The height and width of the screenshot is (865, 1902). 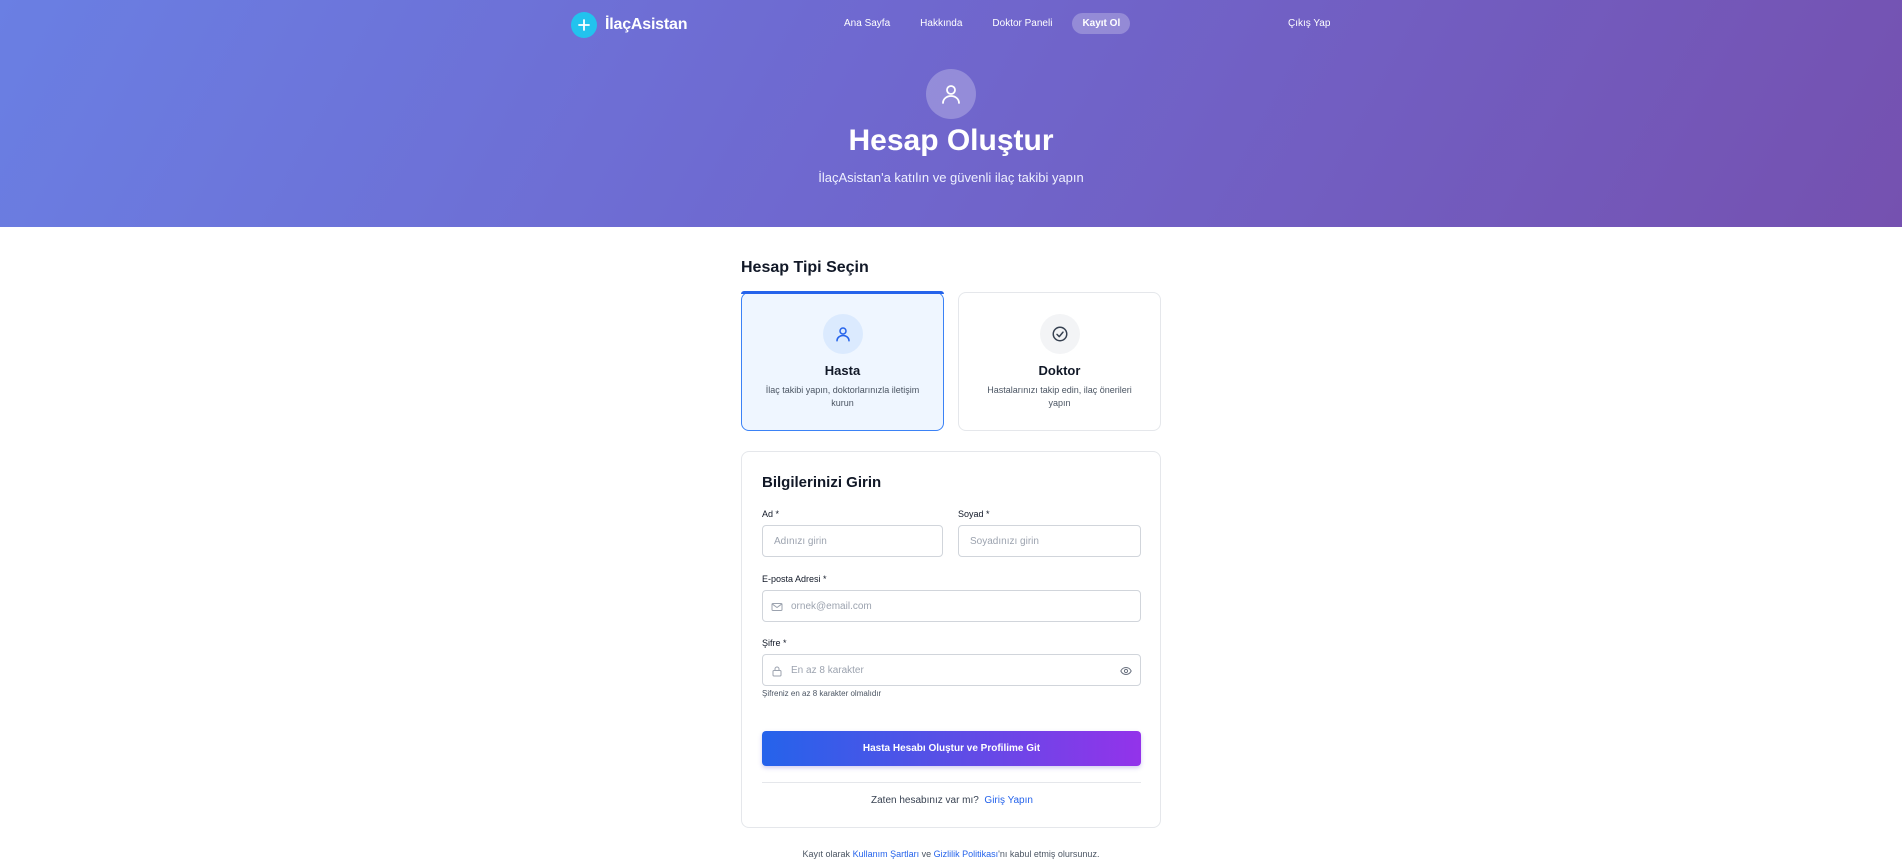 I want to click on account-type-title: Hesap Tipi Seçin, so click(x=805, y=267).